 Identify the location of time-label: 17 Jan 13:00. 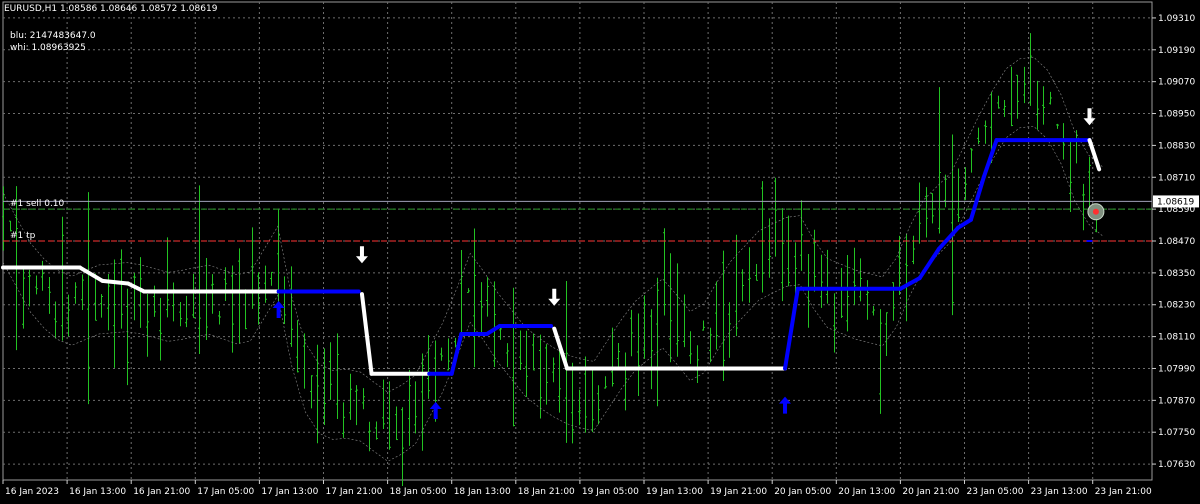
(289, 492).